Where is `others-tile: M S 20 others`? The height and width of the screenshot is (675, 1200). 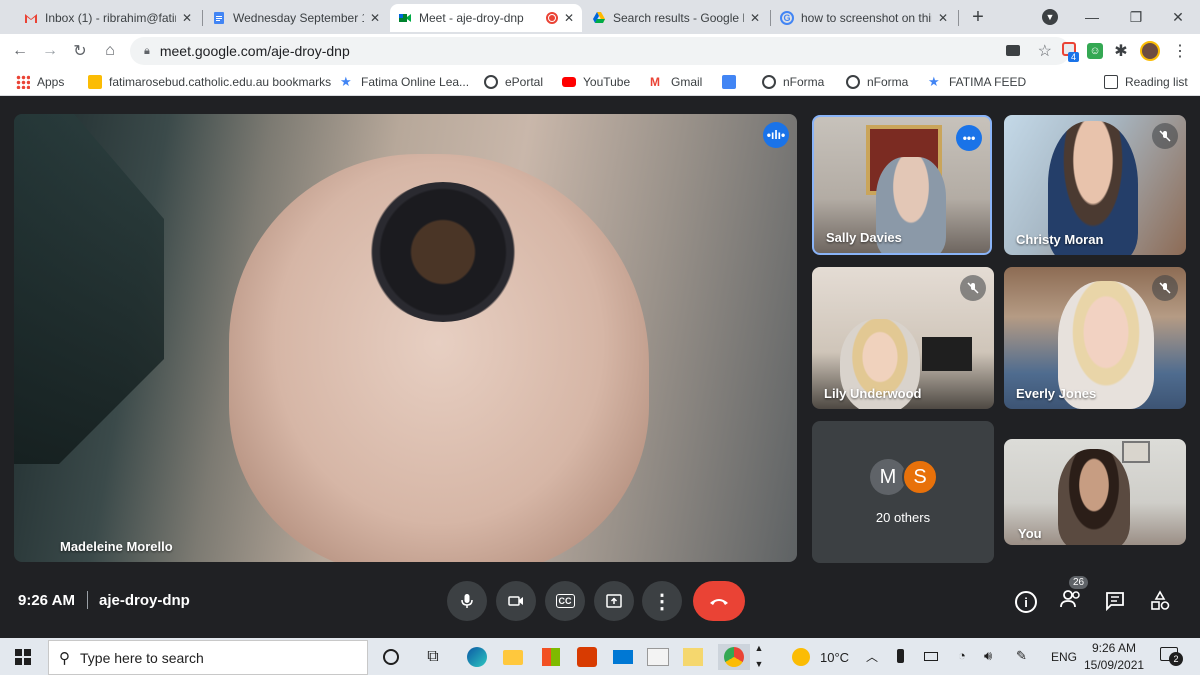 others-tile: M S 20 others is located at coordinates (903, 492).